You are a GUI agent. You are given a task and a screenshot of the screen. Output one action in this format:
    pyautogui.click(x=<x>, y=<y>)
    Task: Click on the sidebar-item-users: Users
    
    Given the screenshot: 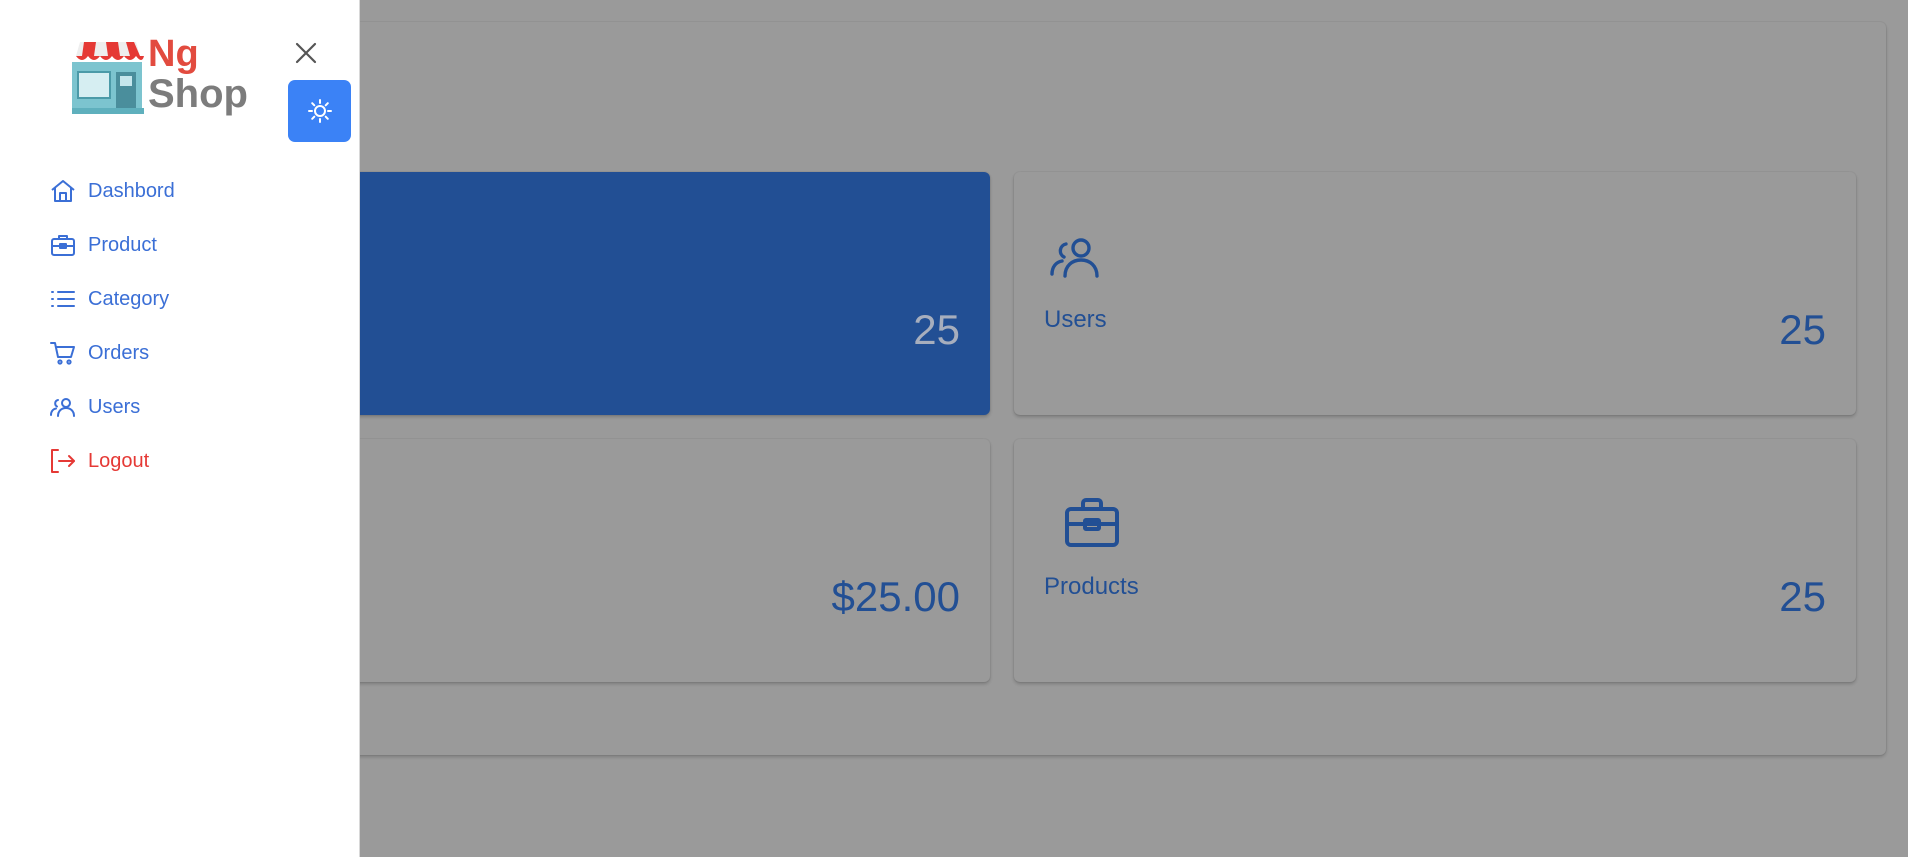 What is the action you would take?
    pyautogui.click(x=112, y=407)
    